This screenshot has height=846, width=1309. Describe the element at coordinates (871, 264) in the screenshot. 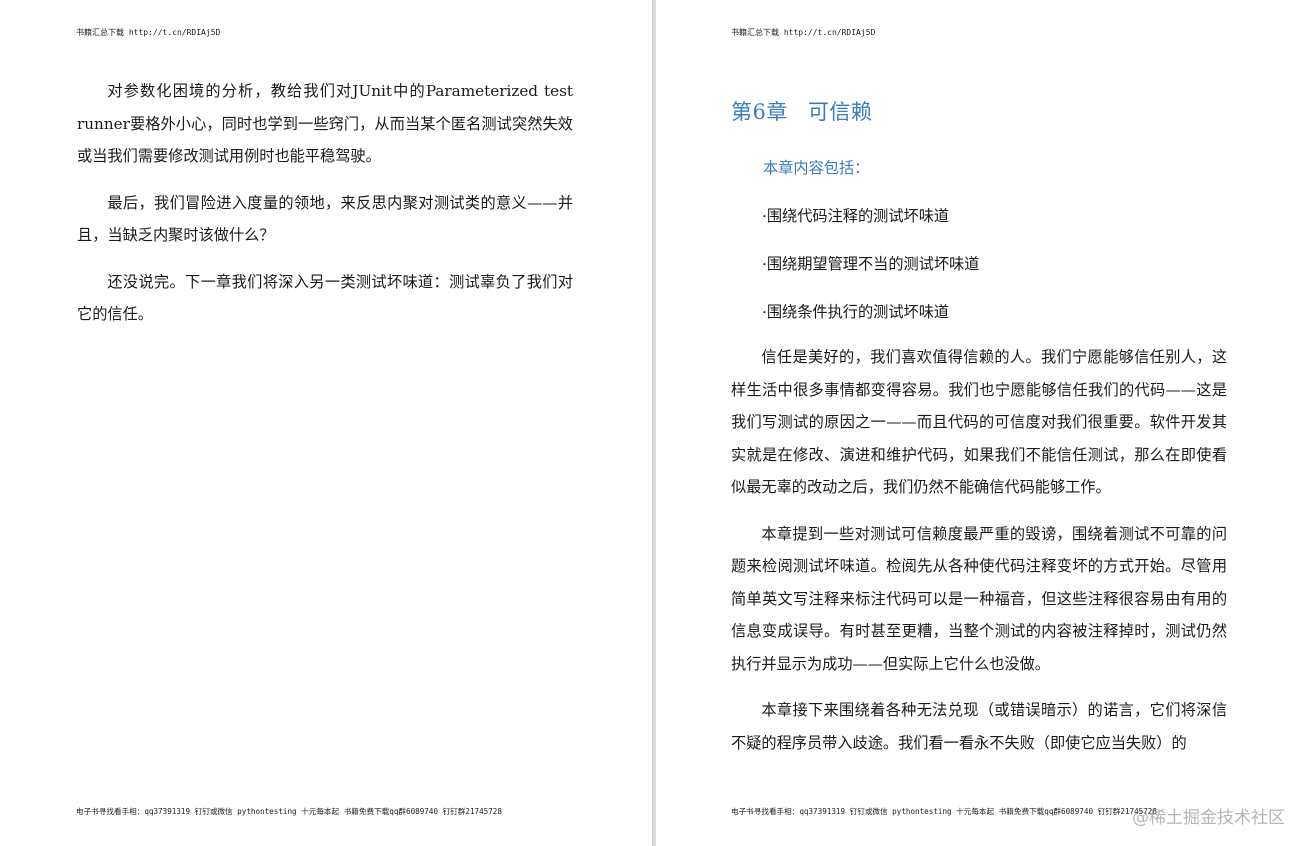

I see `contents-bullet: ·围绕期望管理不当的测试坏味道` at that location.